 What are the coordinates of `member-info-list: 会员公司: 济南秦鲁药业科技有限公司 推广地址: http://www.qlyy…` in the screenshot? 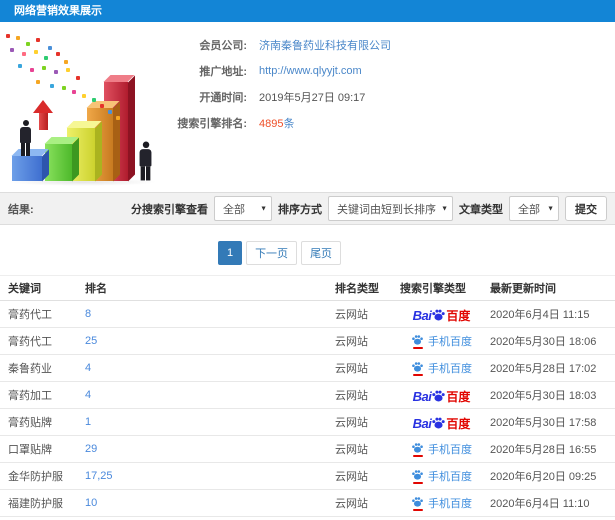 It's located at (283, 107).